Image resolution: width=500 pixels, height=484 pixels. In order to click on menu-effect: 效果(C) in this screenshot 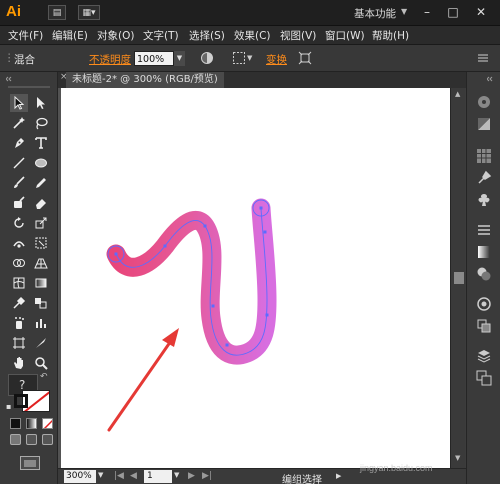, I will do `click(252, 35)`.